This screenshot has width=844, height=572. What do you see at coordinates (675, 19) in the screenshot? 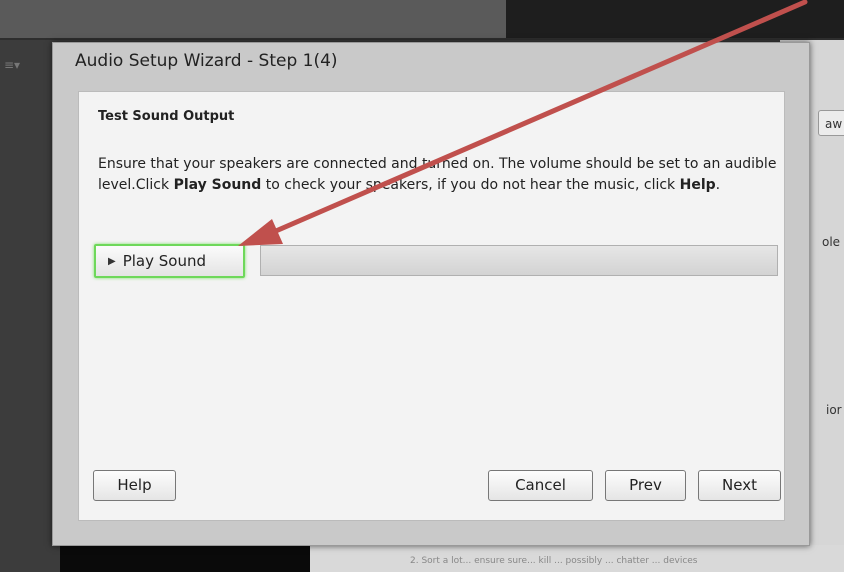
I see `app-toolbar-right` at bounding box center [675, 19].